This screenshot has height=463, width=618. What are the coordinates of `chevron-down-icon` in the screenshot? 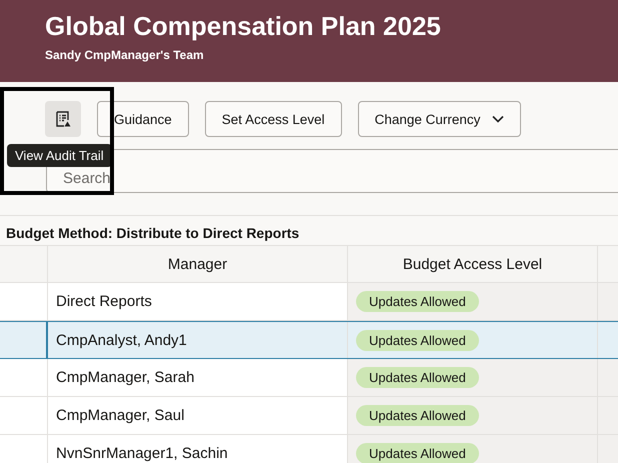 It's located at (498, 119).